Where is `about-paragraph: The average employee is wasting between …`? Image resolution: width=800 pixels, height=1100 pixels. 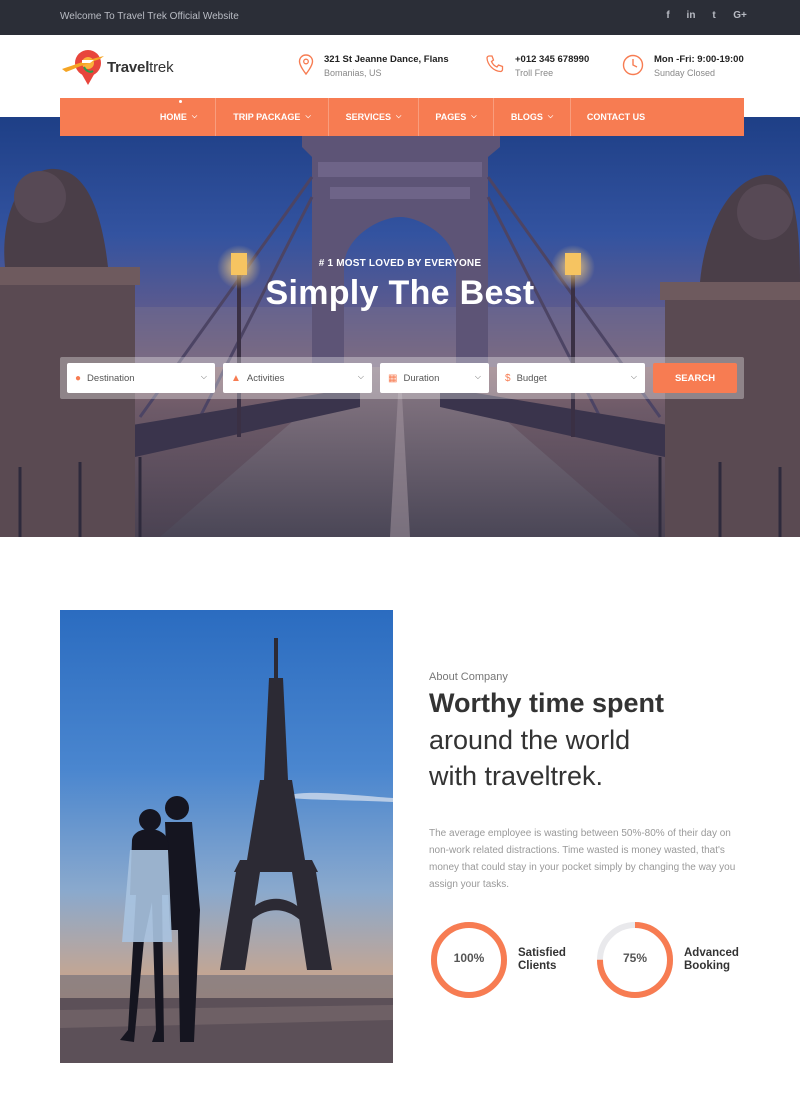
about-paragraph: The average employee is wasting between … is located at coordinates (582, 859).